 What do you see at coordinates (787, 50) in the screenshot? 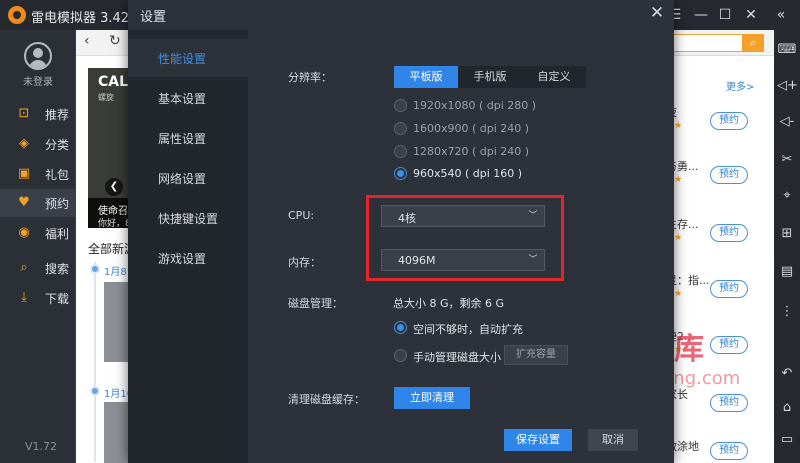
I see `keyboard-icon: ⌨` at bounding box center [787, 50].